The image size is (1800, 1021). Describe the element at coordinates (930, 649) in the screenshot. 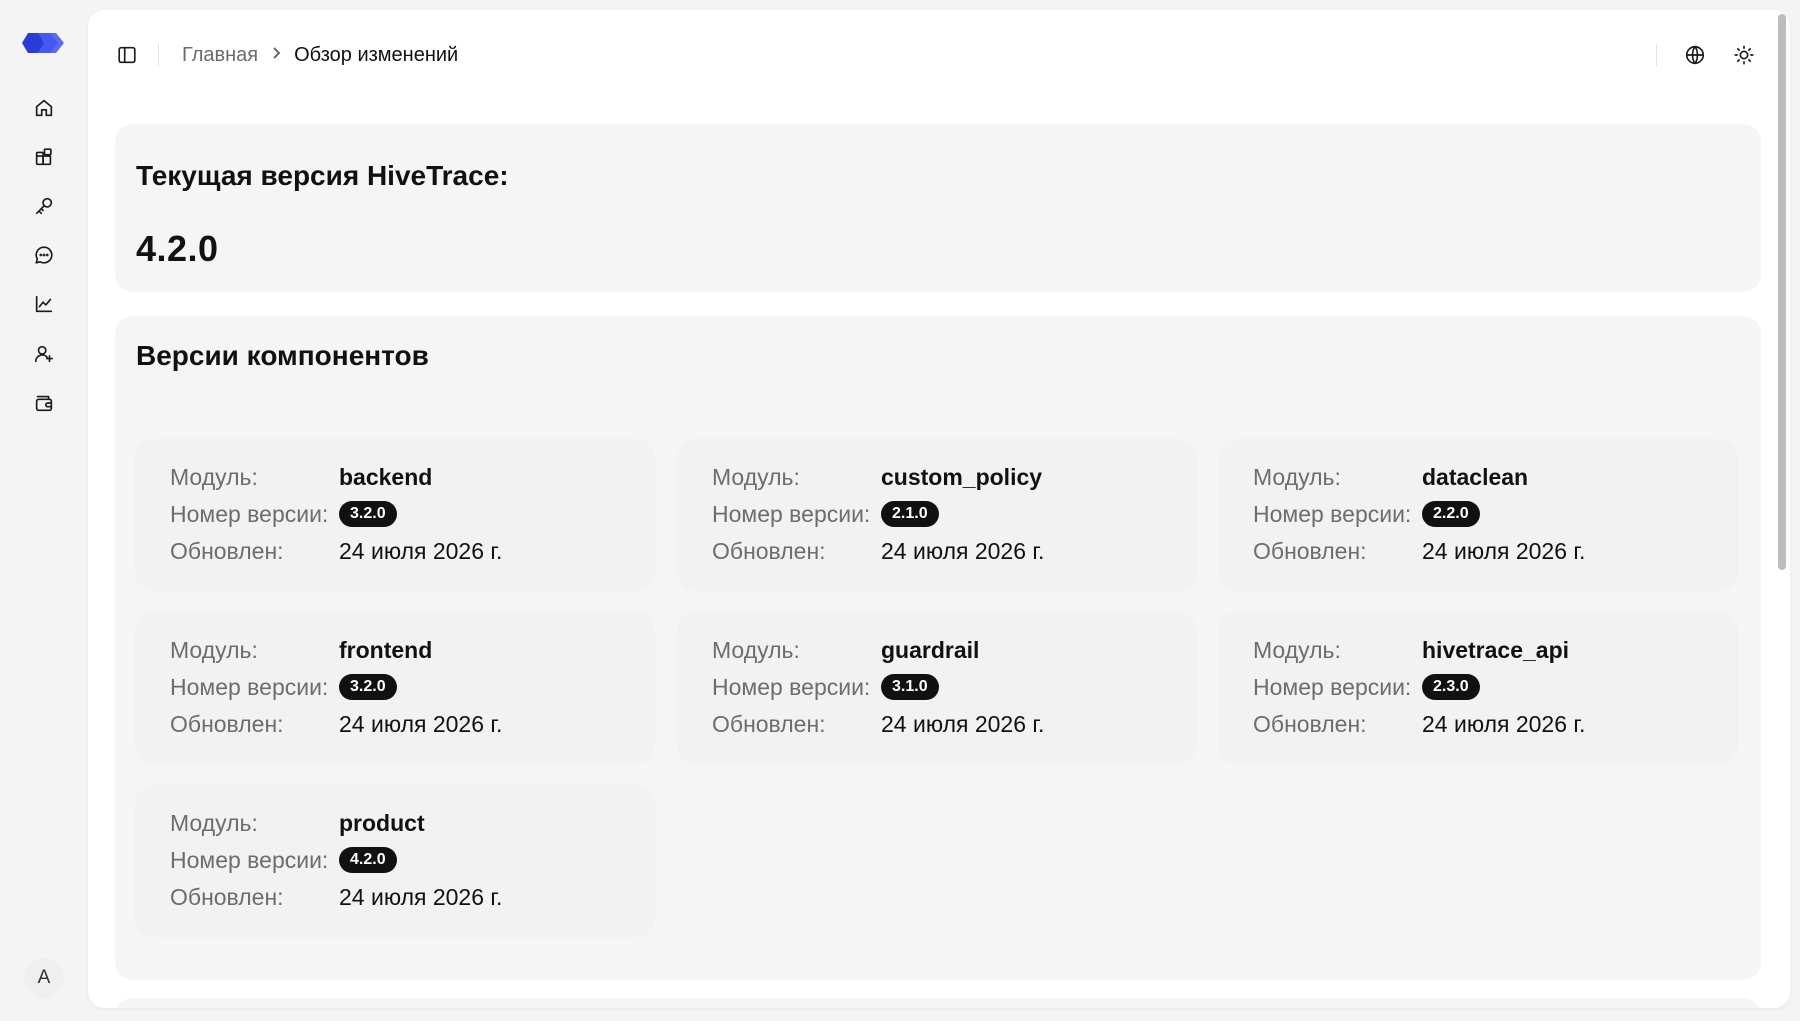

I see `module-name: guardrail` at that location.